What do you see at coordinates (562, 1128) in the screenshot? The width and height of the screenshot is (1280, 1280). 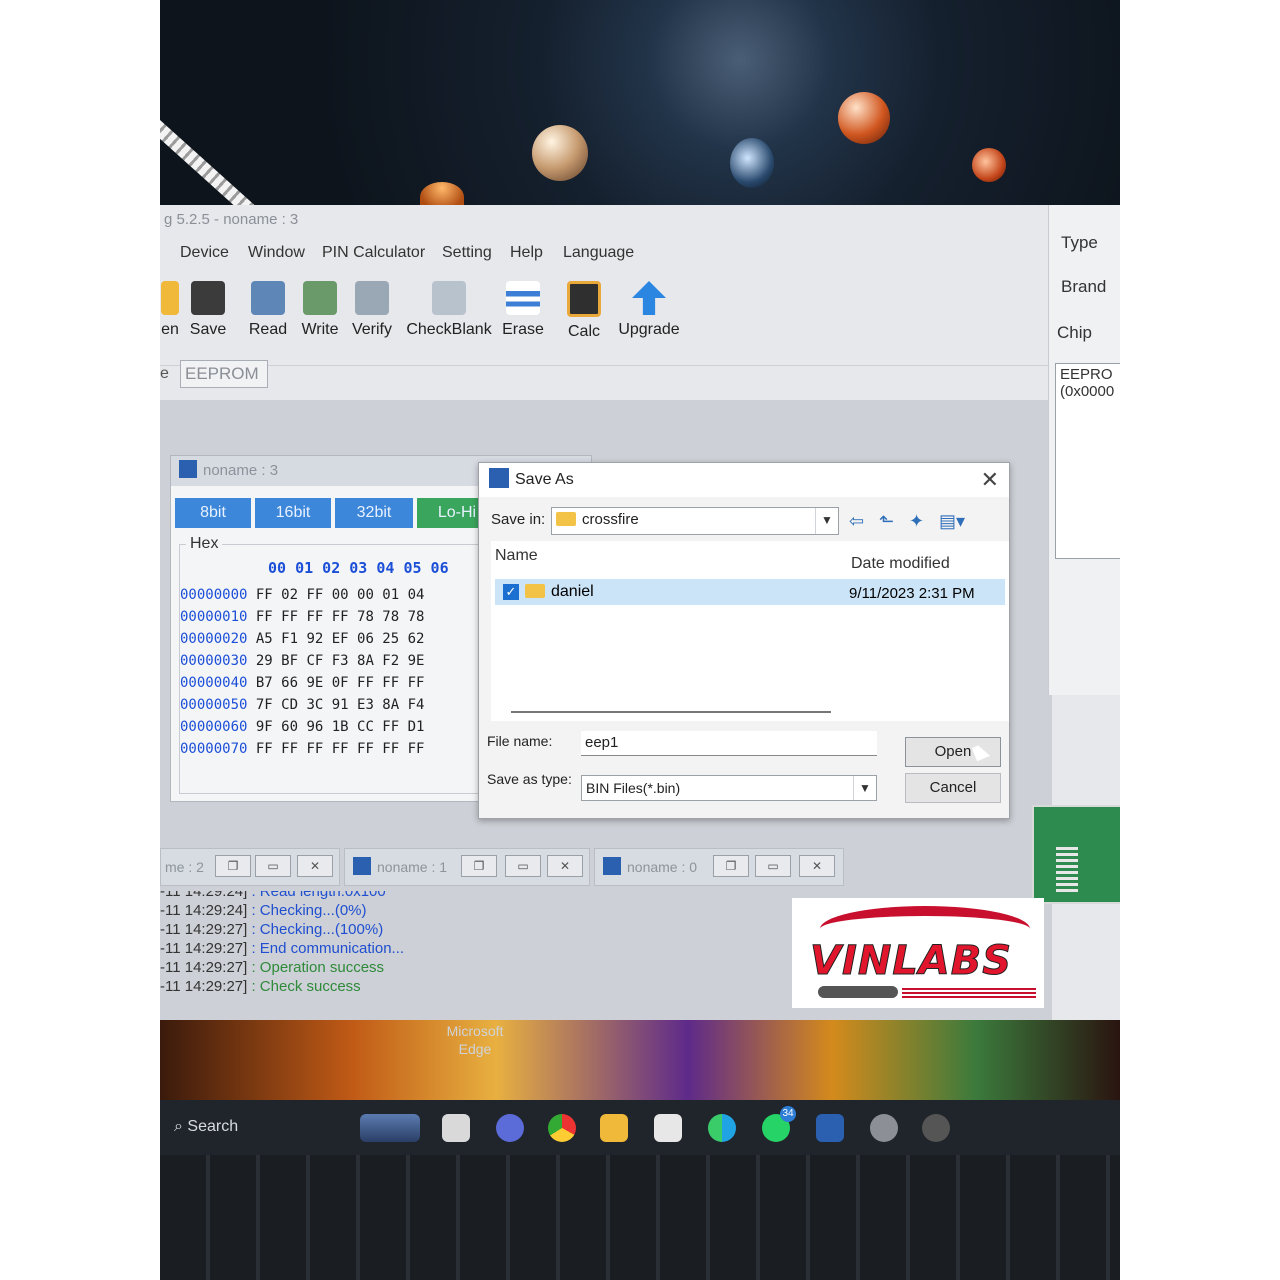 I see `chrome-icon` at bounding box center [562, 1128].